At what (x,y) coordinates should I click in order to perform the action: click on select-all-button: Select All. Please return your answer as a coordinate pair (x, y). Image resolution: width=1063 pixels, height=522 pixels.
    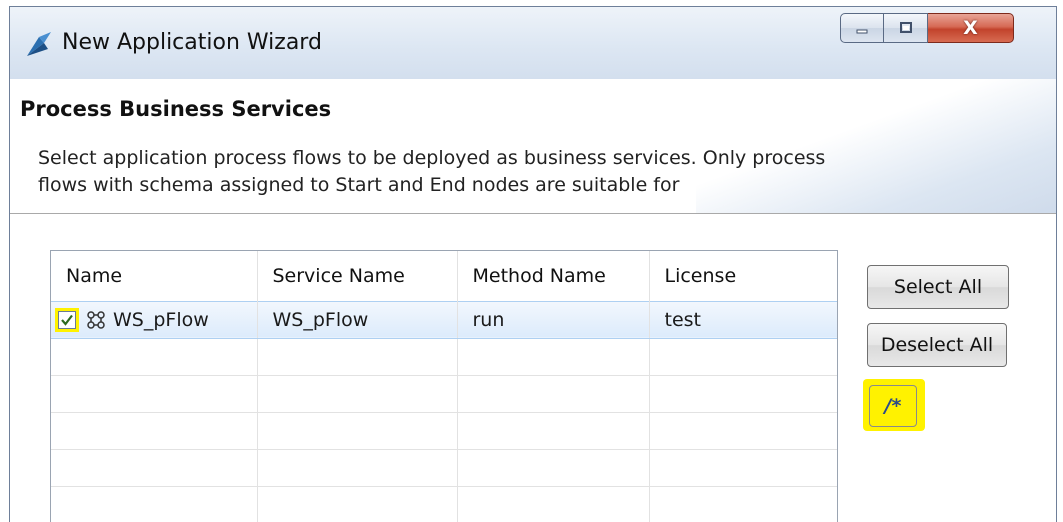
    Looking at the image, I should click on (938, 287).